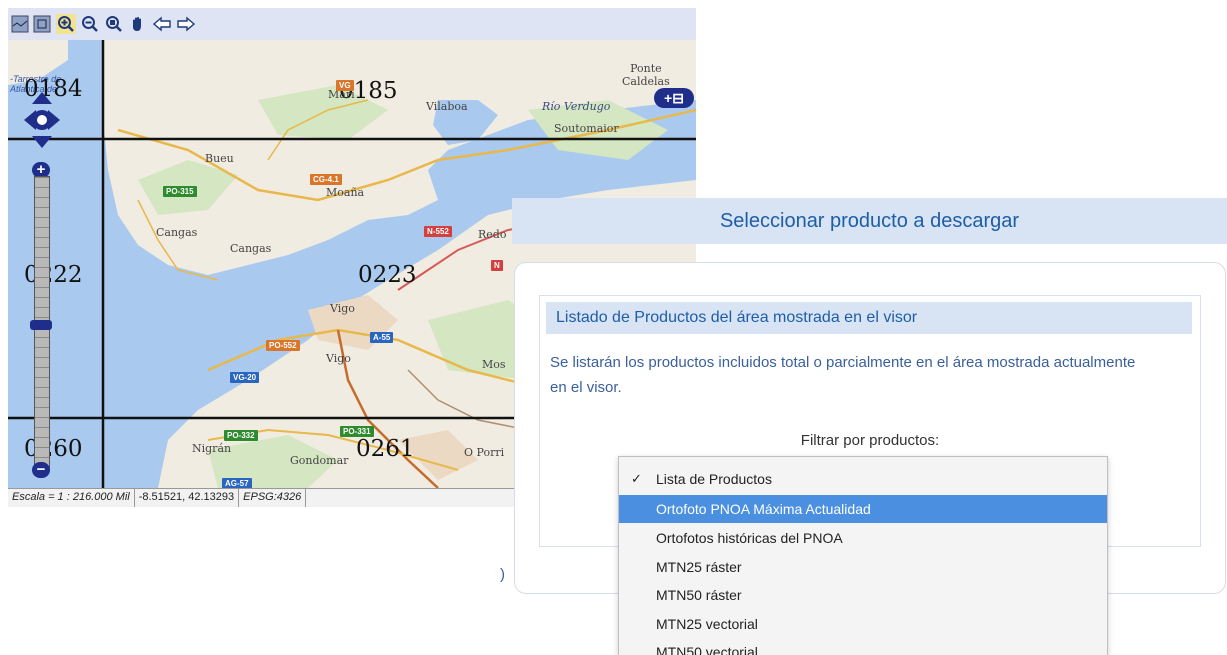 The height and width of the screenshot is (655, 1227). What do you see at coordinates (71, 498) in the screenshot?
I see `scale-readout: Escala = 1 : 216.000 Mil` at bounding box center [71, 498].